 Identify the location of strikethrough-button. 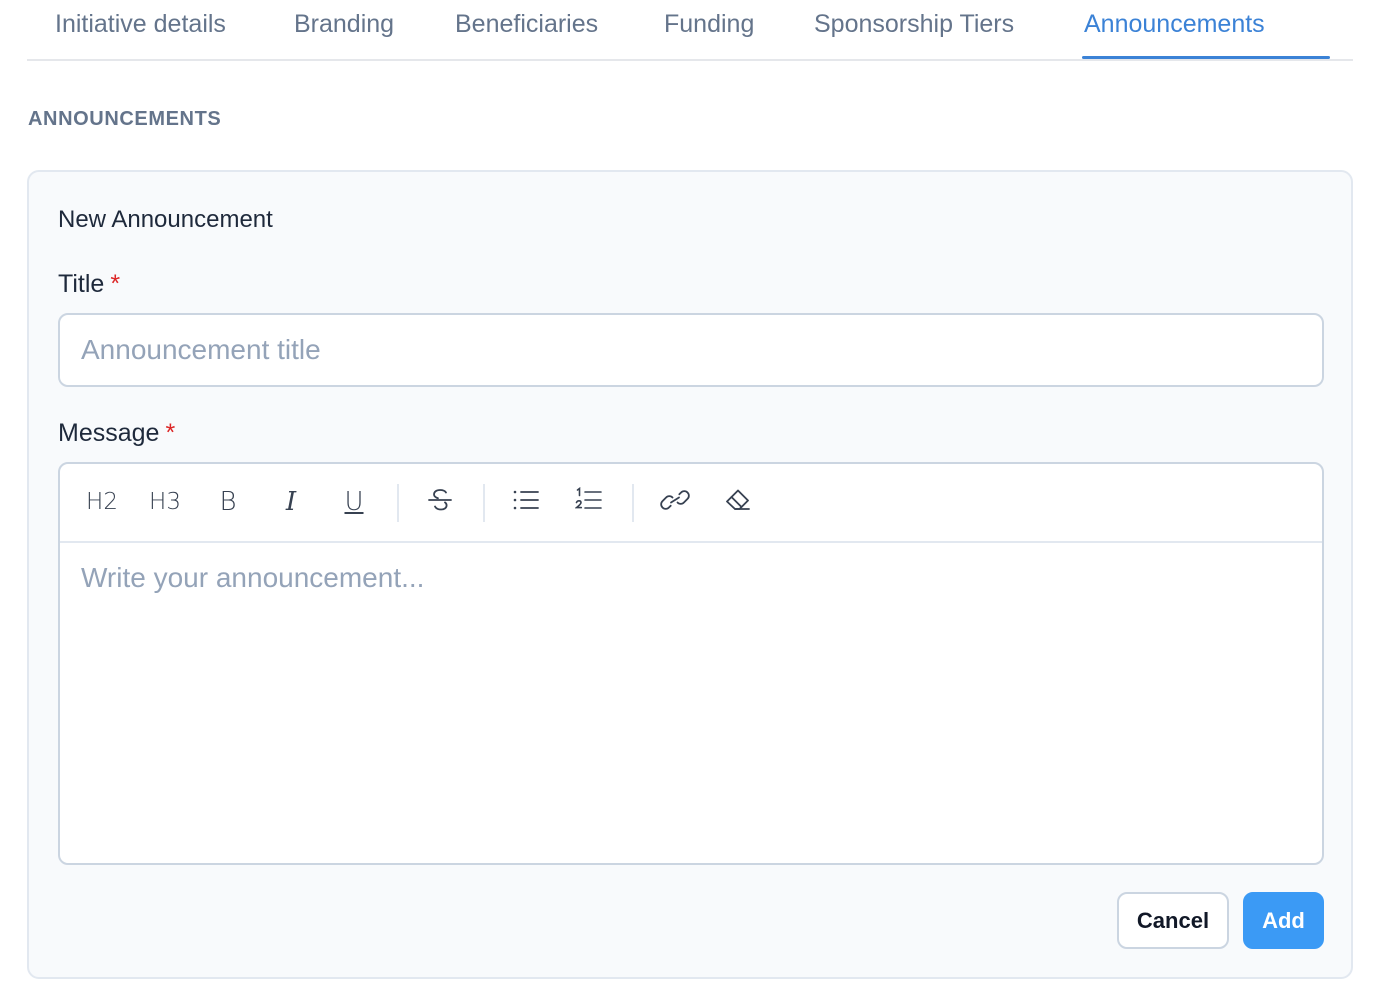
(440, 502).